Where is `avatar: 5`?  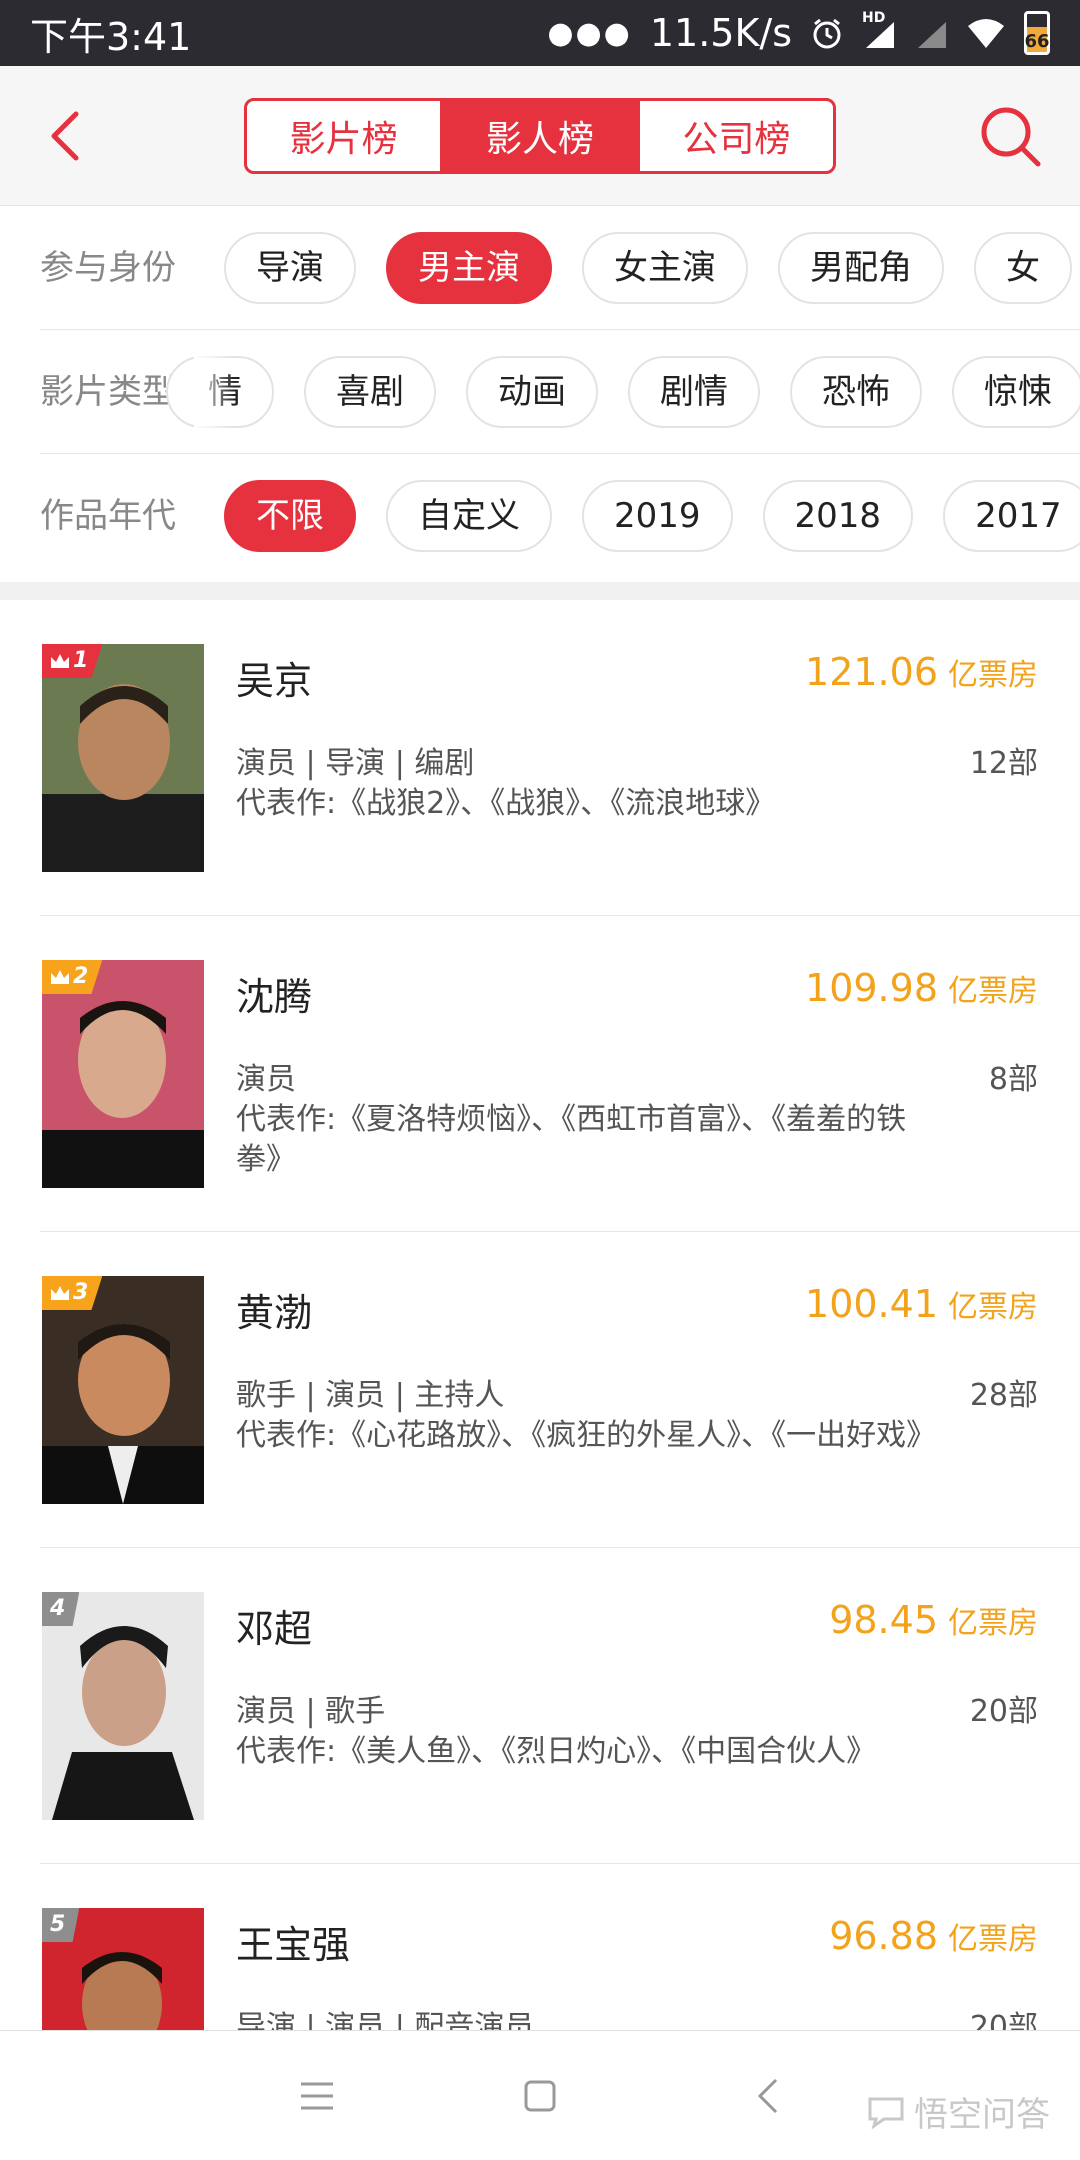 avatar: 5 is located at coordinates (123, 1969).